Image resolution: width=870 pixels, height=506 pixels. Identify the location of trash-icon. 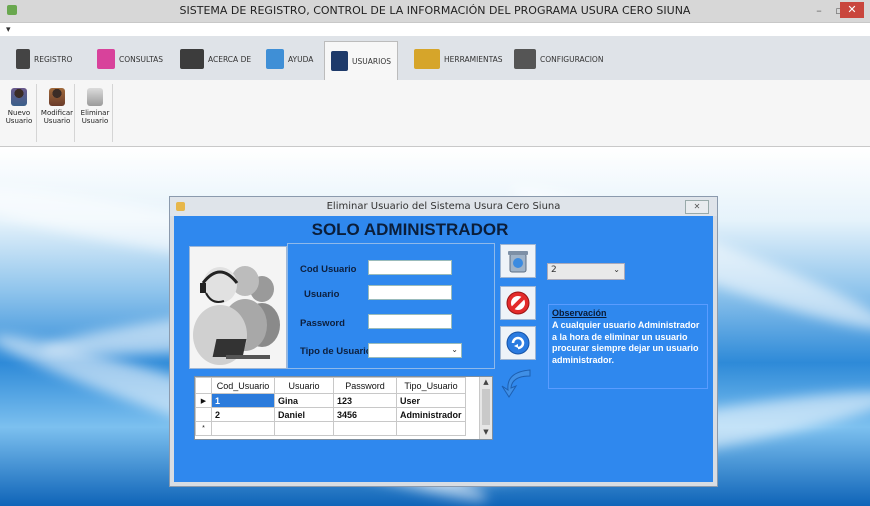
(518, 262).